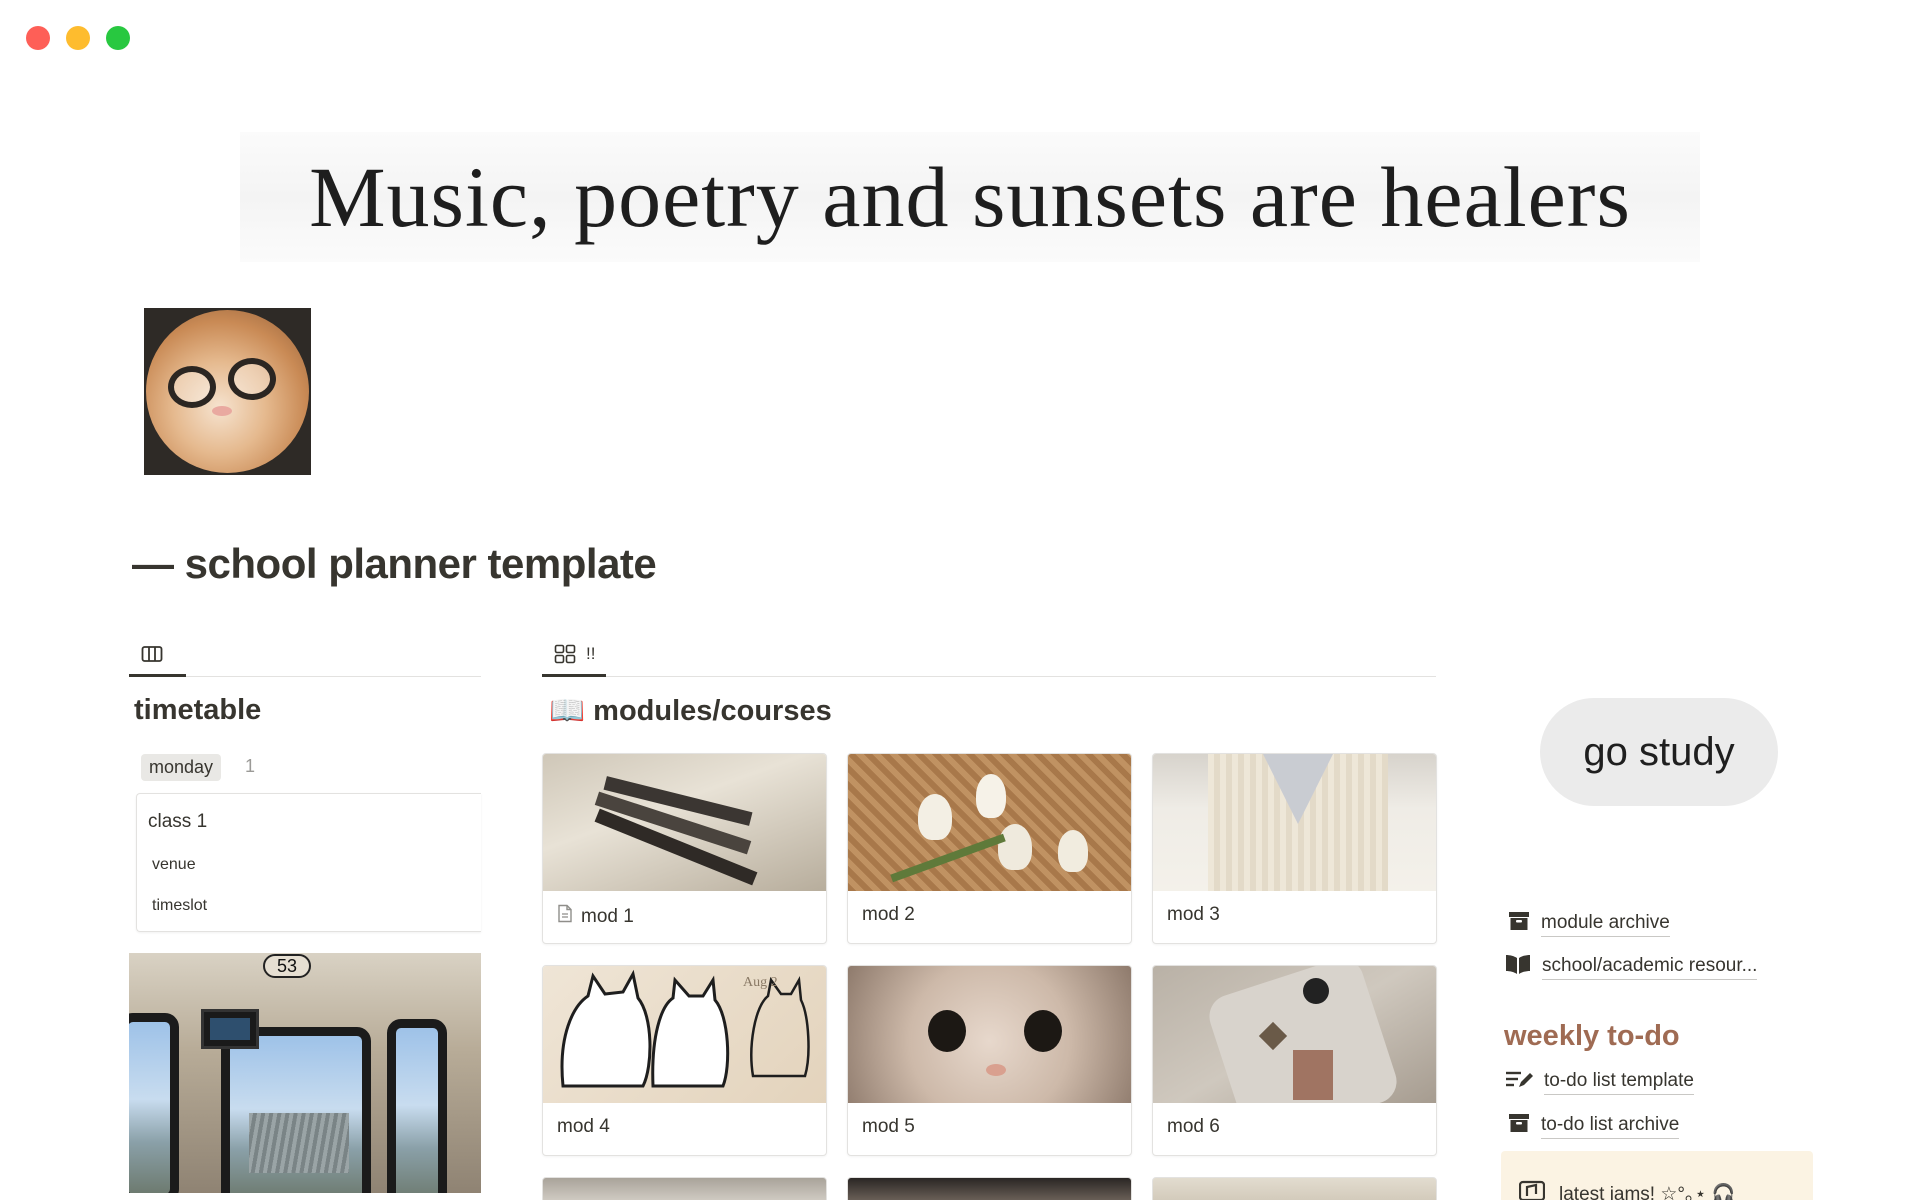 This screenshot has width=1920, height=1200. What do you see at coordinates (989, 1188) in the screenshot?
I see `module-card-8-partial` at bounding box center [989, 1188].